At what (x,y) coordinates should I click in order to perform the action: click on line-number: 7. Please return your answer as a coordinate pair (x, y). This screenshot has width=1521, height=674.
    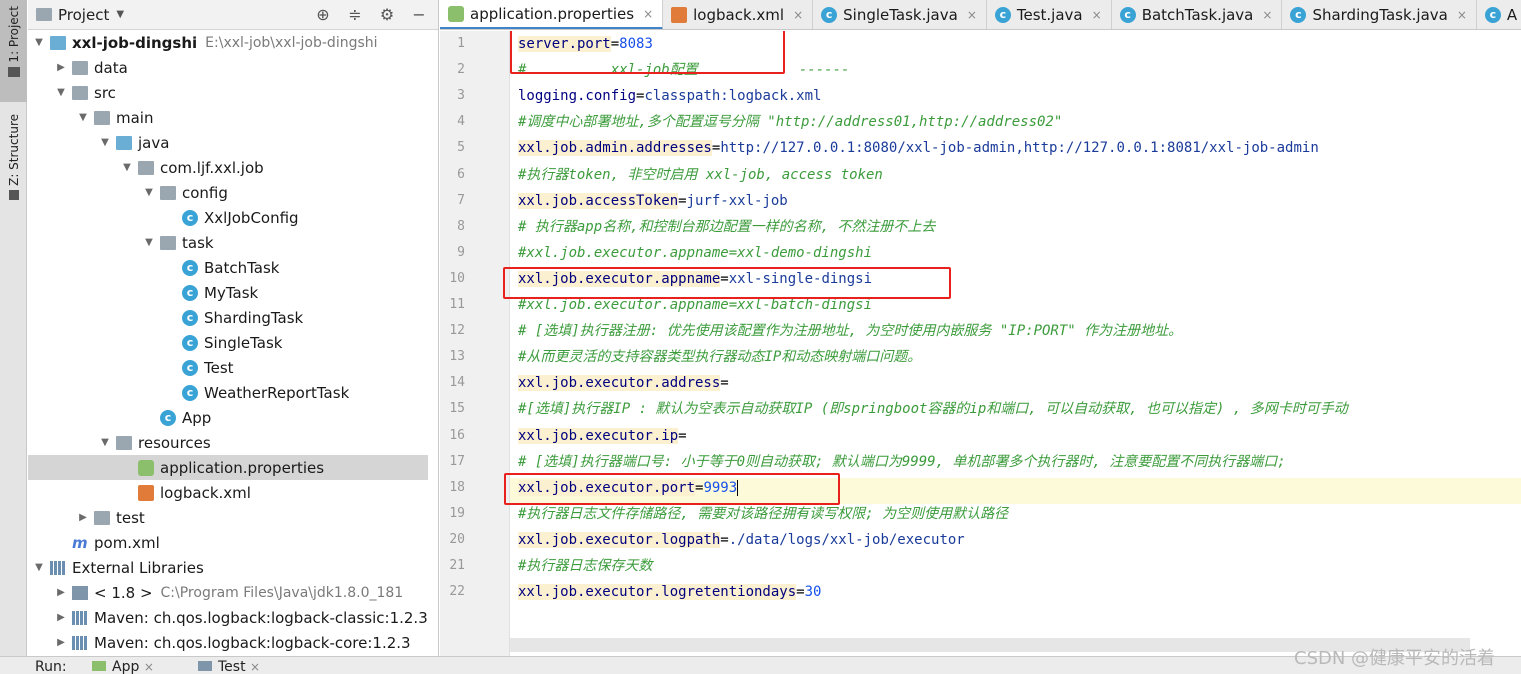
    Looking at the image, I should click on (461, 200).